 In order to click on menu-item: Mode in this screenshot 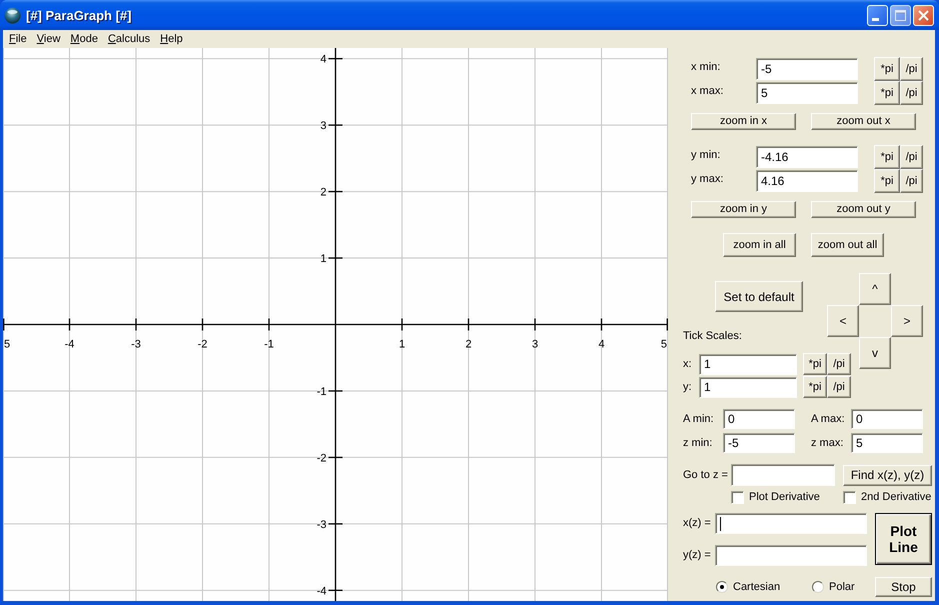, I will do `click(84, 39)`.